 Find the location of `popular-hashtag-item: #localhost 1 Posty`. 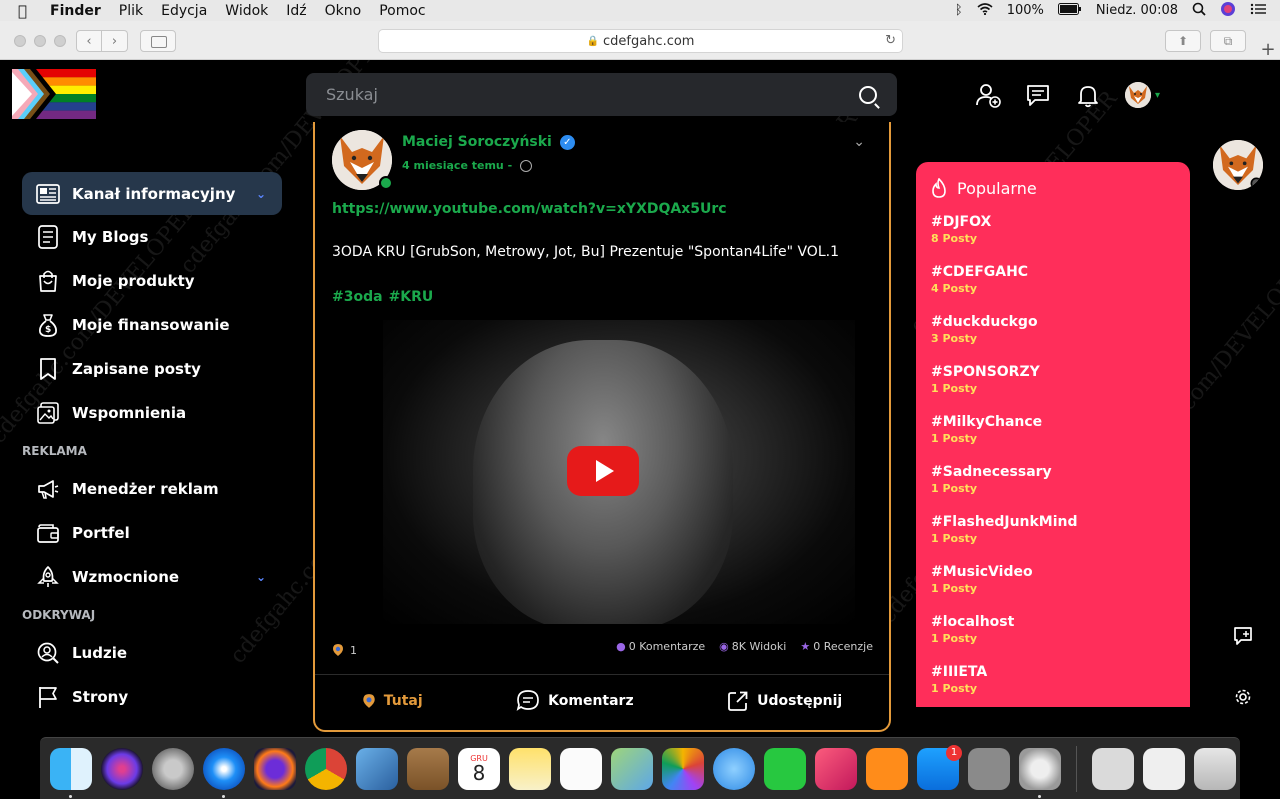

popular-hashtag-item: #localhost 1 Posty is located at coordinates (1053, 639).